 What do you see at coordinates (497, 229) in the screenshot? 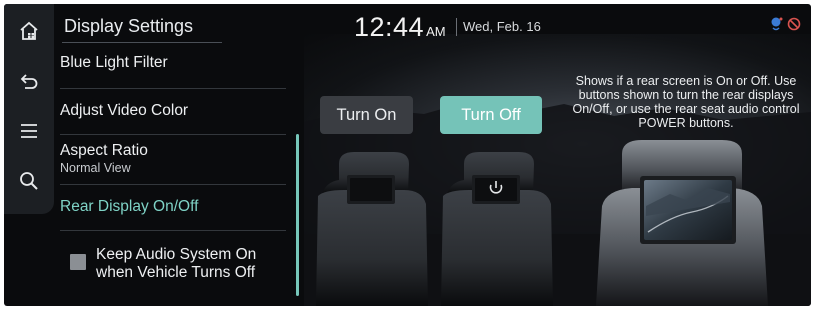
I see `right-seat` at bounding box center [497, 229].